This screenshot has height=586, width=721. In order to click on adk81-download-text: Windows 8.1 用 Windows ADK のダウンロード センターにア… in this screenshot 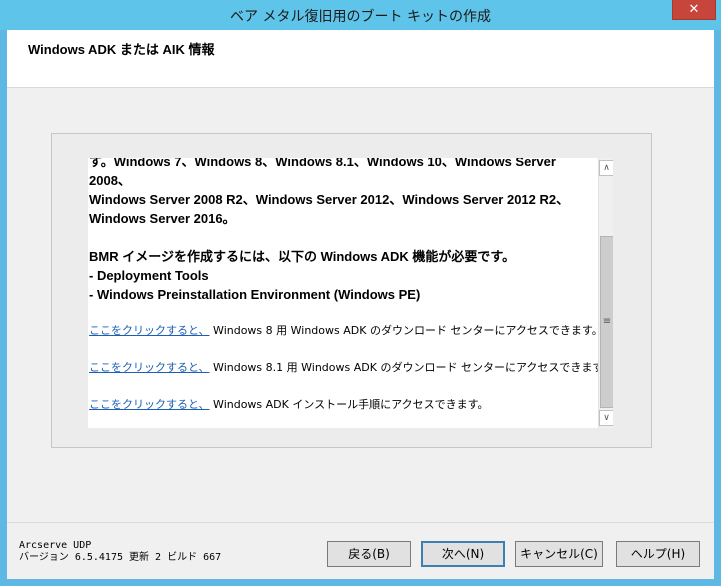, I will do `click(411, 367)`.